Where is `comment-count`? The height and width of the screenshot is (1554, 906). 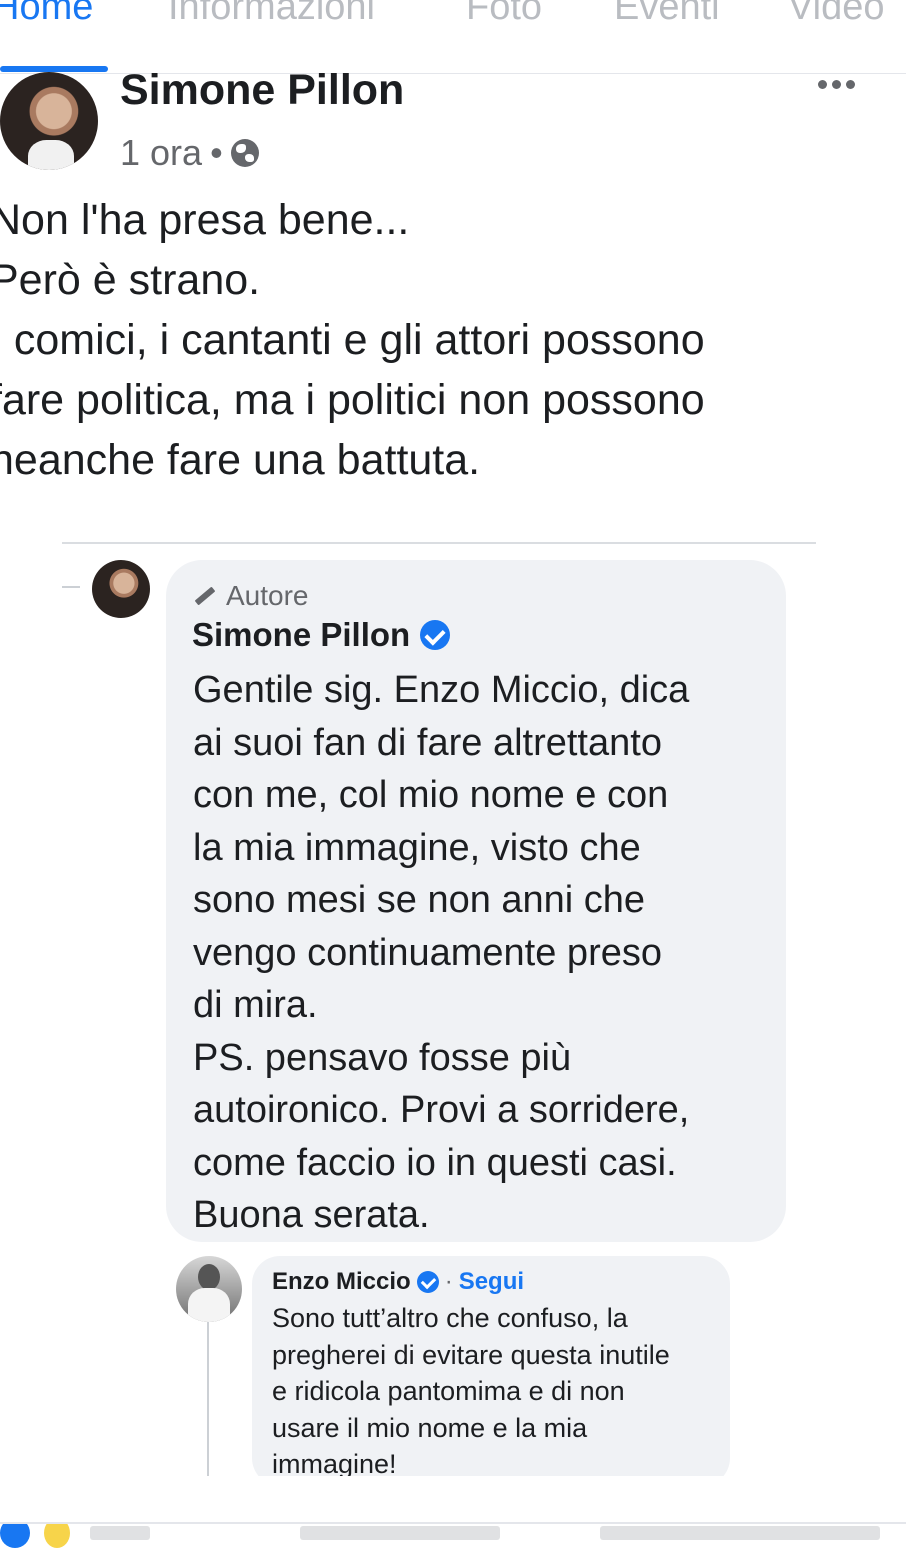 comment-count is located at coordinates (400, 1533).